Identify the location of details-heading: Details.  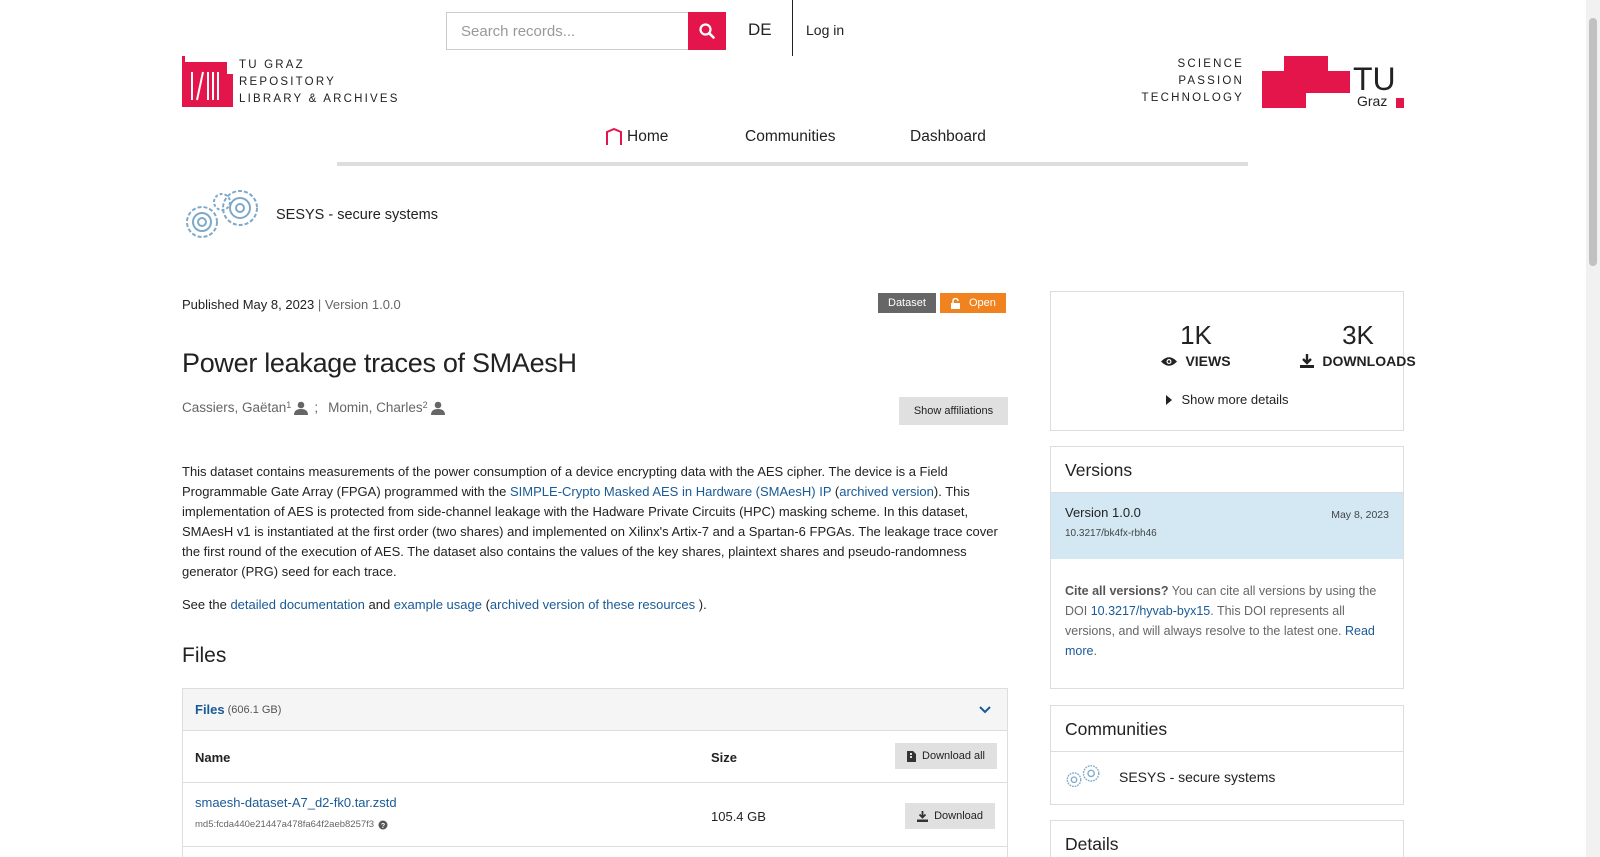
(1092, 844).